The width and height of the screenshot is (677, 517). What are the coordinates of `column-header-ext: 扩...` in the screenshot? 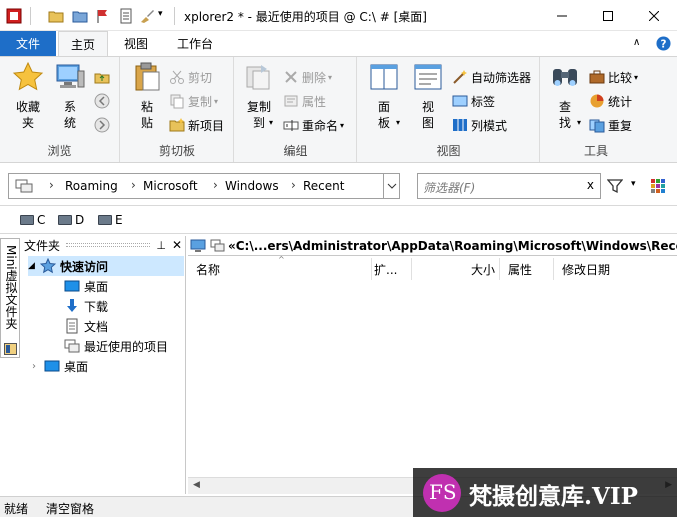 It's located at (392, 269).